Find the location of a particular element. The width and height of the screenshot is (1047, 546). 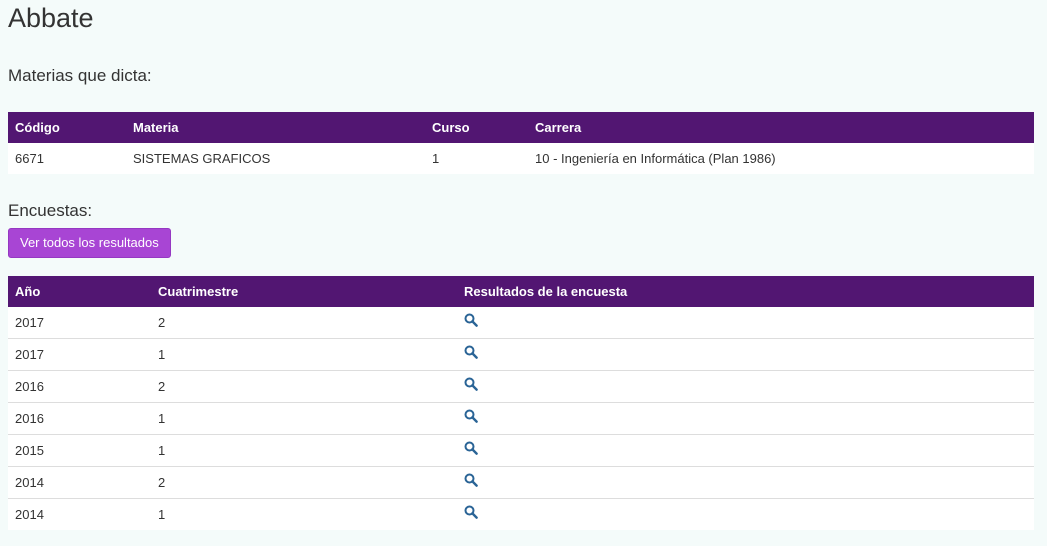

column-header-codigo: Código is located at coordinates (67, 127).